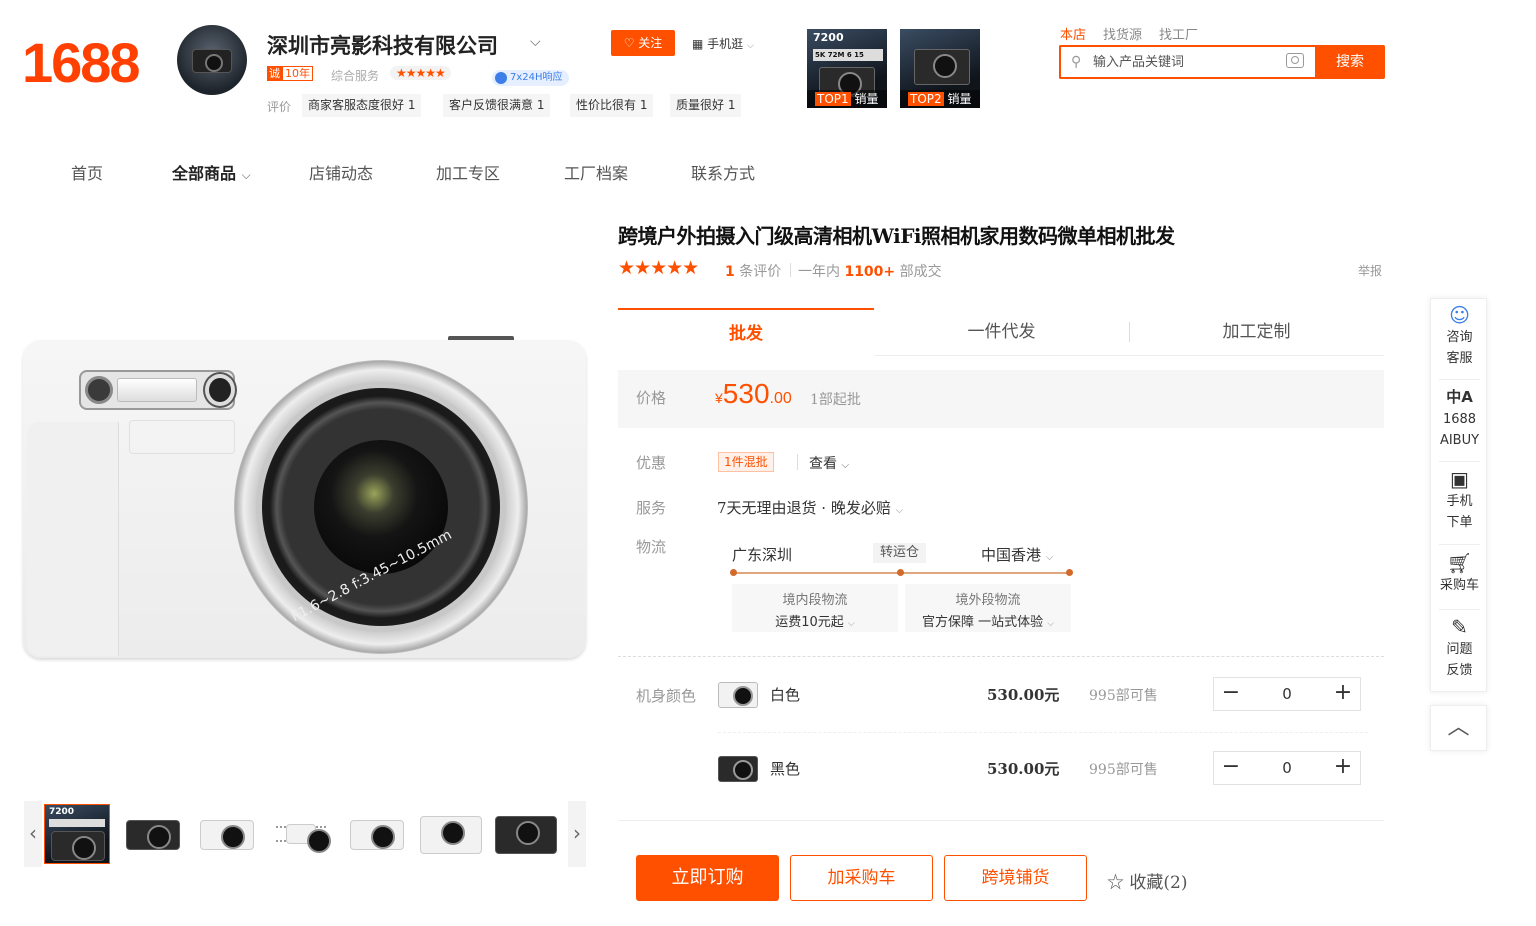 The width and height of the screenshot is (1536, 926). What do you see at coordinates (211, 172) in the screenshot?
I see `nav-all-products: 全部商品 ⌵` at bounding box center [211, 172].